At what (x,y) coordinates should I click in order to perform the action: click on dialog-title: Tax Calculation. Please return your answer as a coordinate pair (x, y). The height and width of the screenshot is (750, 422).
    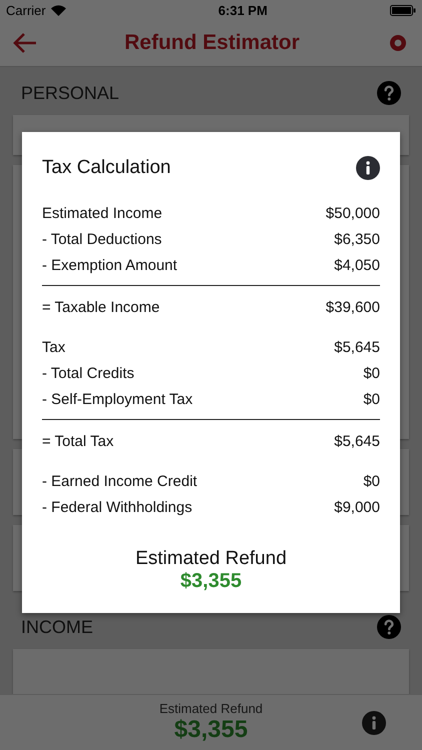
    Looking at the image, I should click on (106, 168).